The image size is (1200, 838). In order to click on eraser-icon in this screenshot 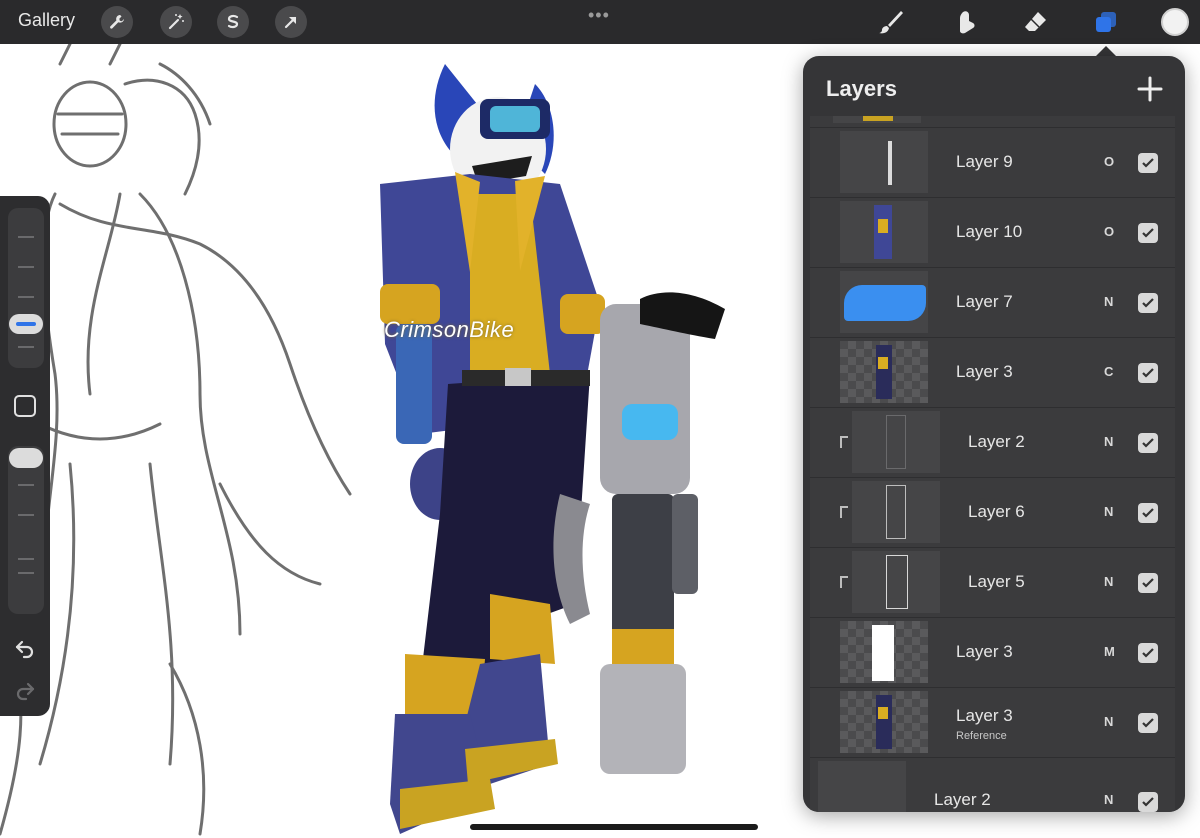, I will do `click(1035, 22)`.